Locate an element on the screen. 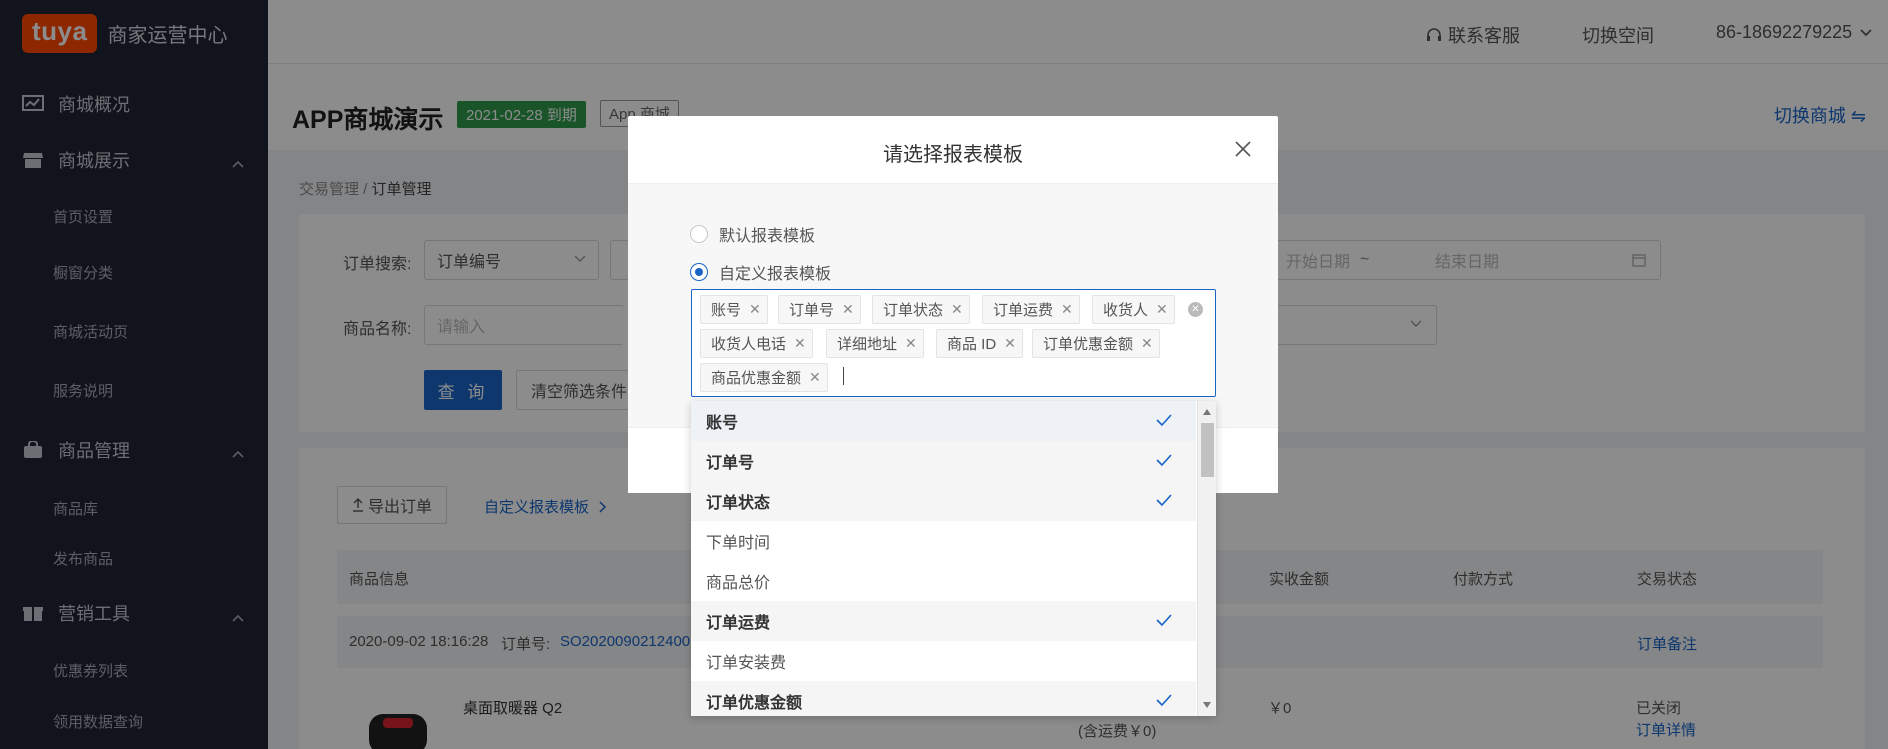 The width and height of the screenshot is (1888, 749). option-label: 下单时间 is located at coordinates (738, 543).